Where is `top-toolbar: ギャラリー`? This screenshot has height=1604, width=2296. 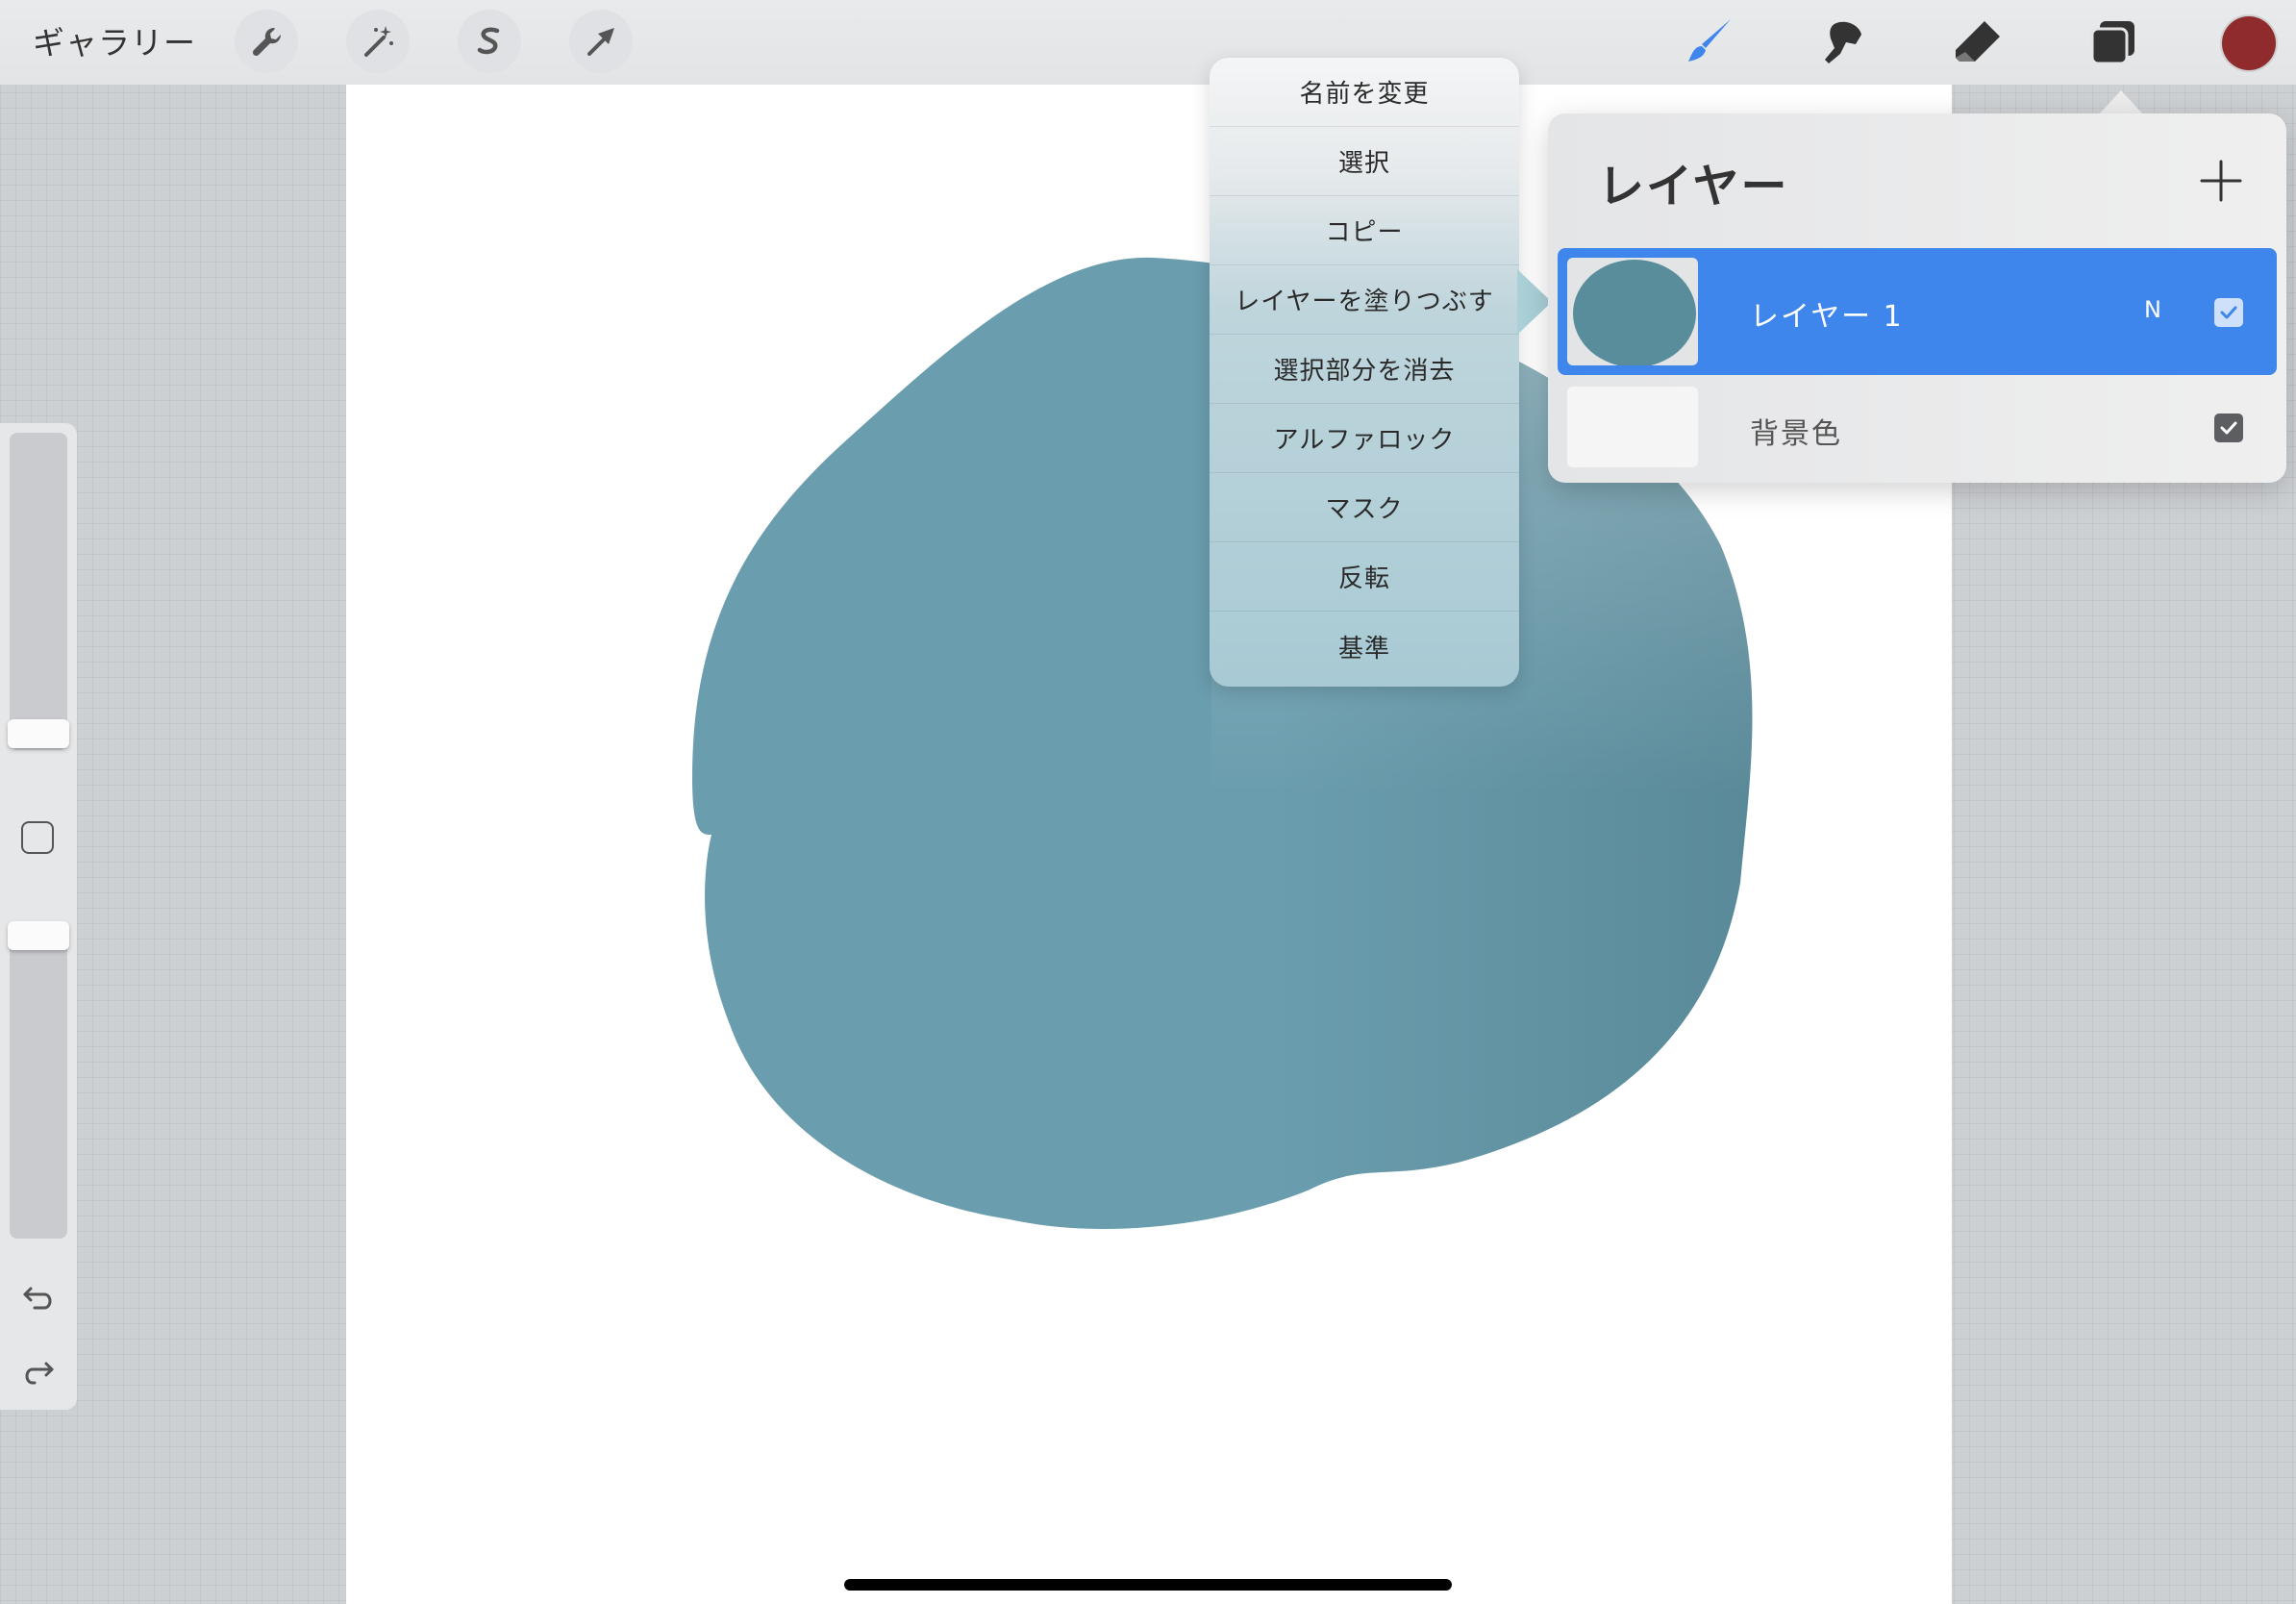
top-toolbar: ギャラリー is located at coordinates (1148, 42).